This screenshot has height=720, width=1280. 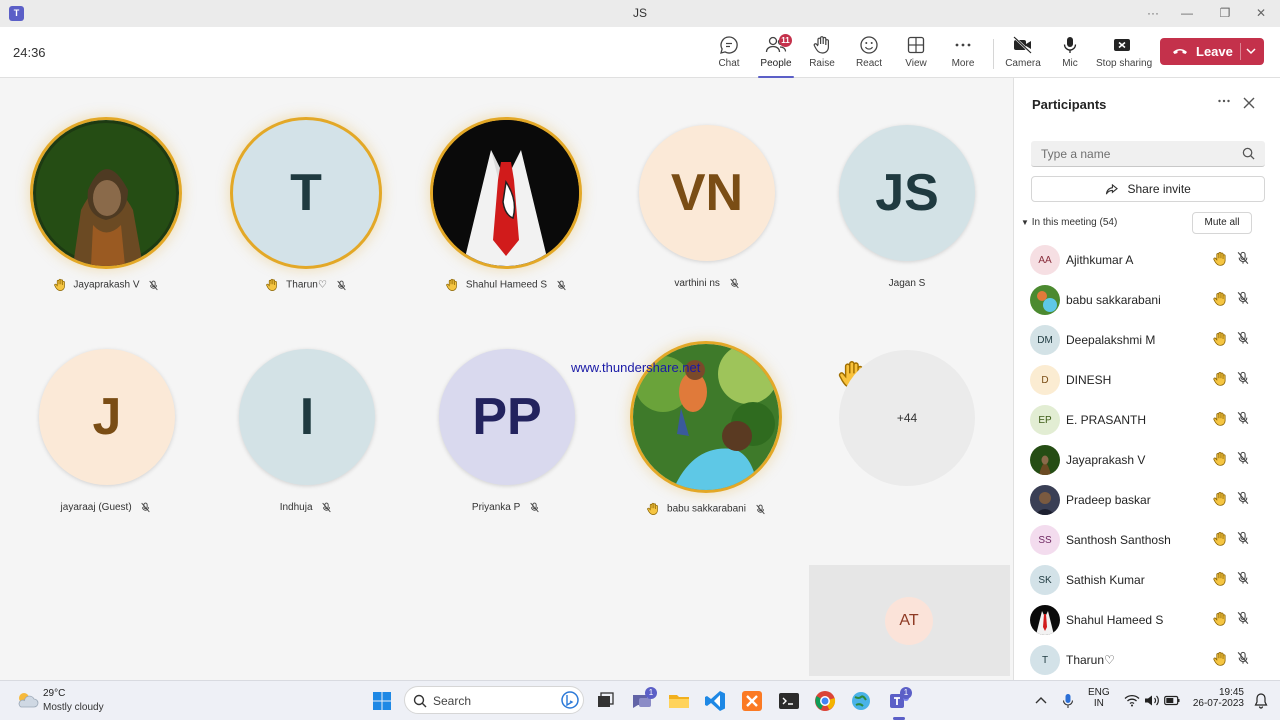 What do you see at coordinates (1152, 700) in the screenshot?
I see `volume-icon` at bounding box center [1152, 700].